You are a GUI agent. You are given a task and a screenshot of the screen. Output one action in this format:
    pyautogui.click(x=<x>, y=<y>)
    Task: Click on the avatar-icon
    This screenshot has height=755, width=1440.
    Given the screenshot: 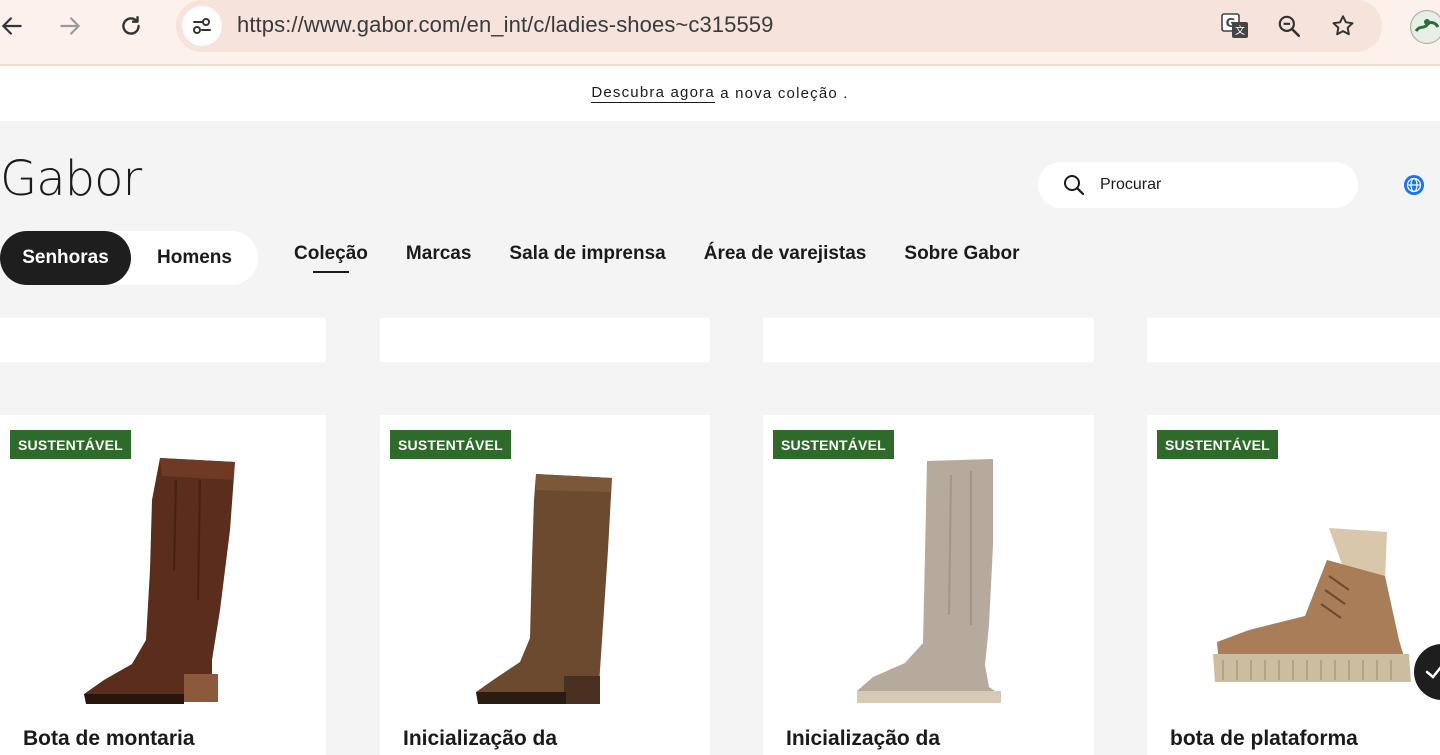 What is the action you would take?
    pyautogui.click(x=1426, y=27)
    